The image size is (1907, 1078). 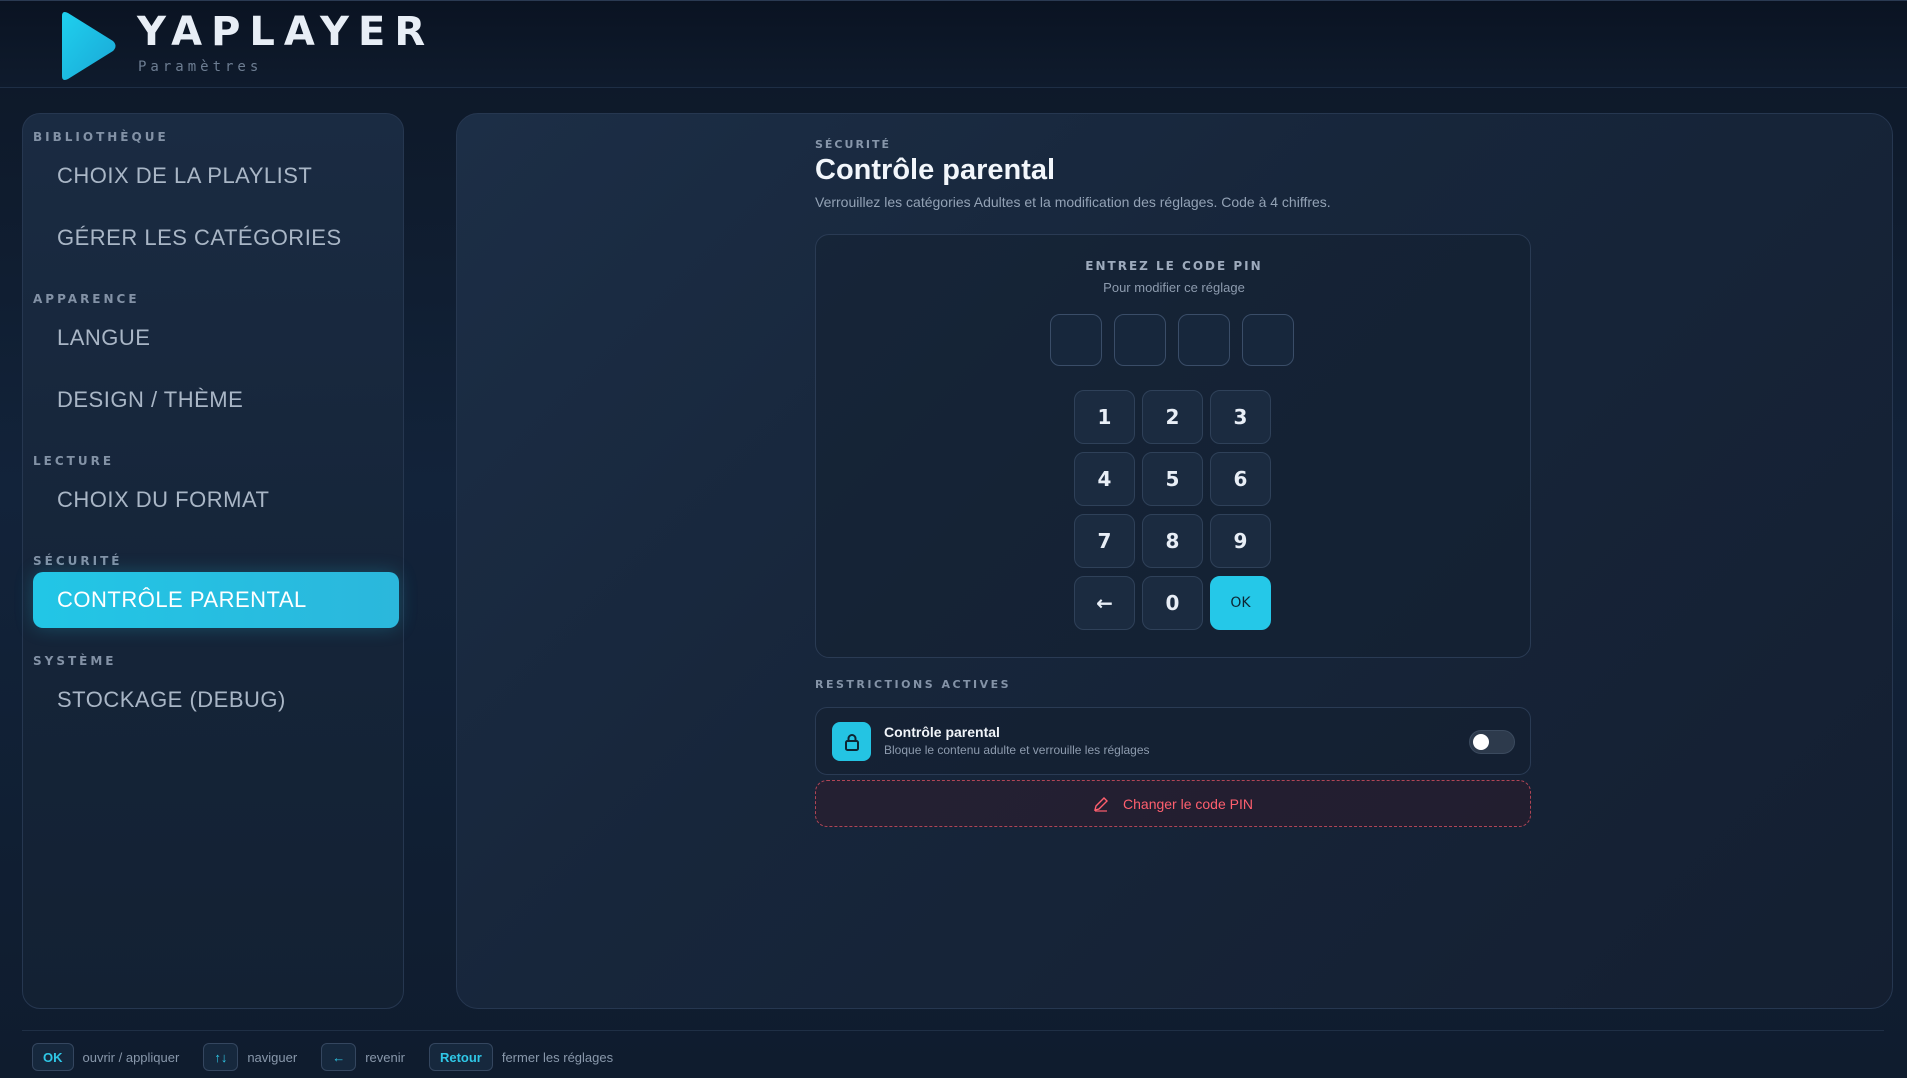 What do you see at coordinates (75, 661) in the screenshot?
I see `sidebar-section-label: SYSTÈME` at bounding box center [75, 661].